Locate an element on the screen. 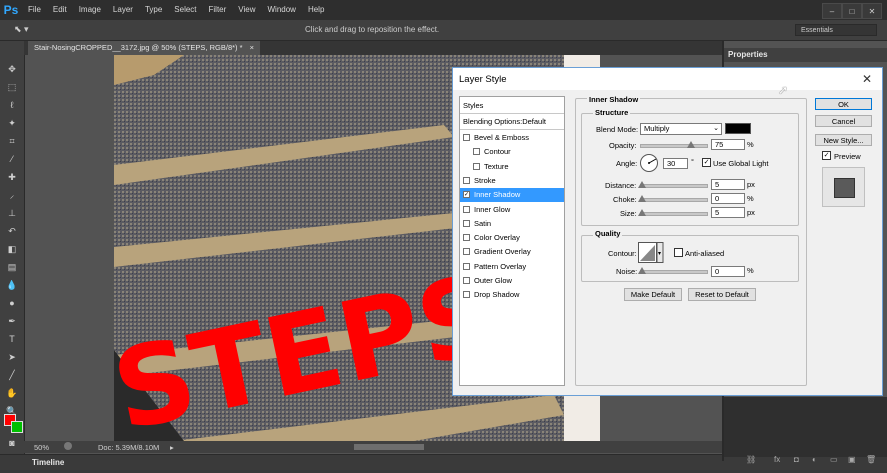 The width and height of the screenshot is (887, 473). maximize-button: □ is located at coordinates (852, 11).